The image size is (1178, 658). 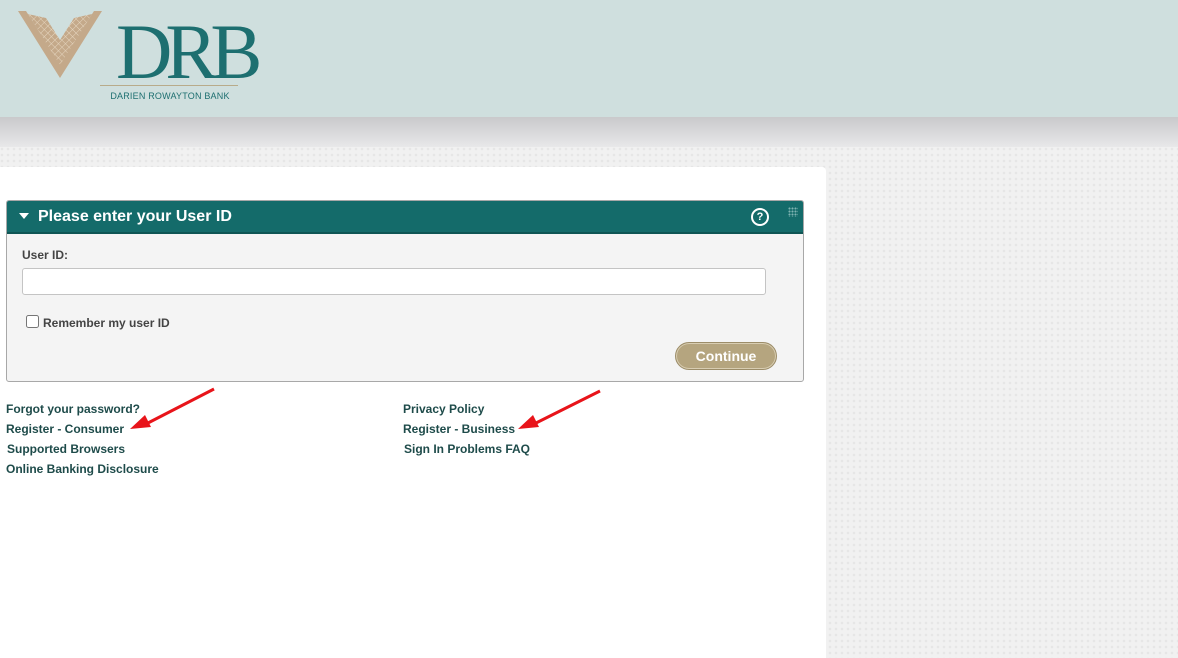 What do you see at coordinates (726, 356) in the screenshot?
I see `continue-button: Continue` at bounding box center [726, 356].